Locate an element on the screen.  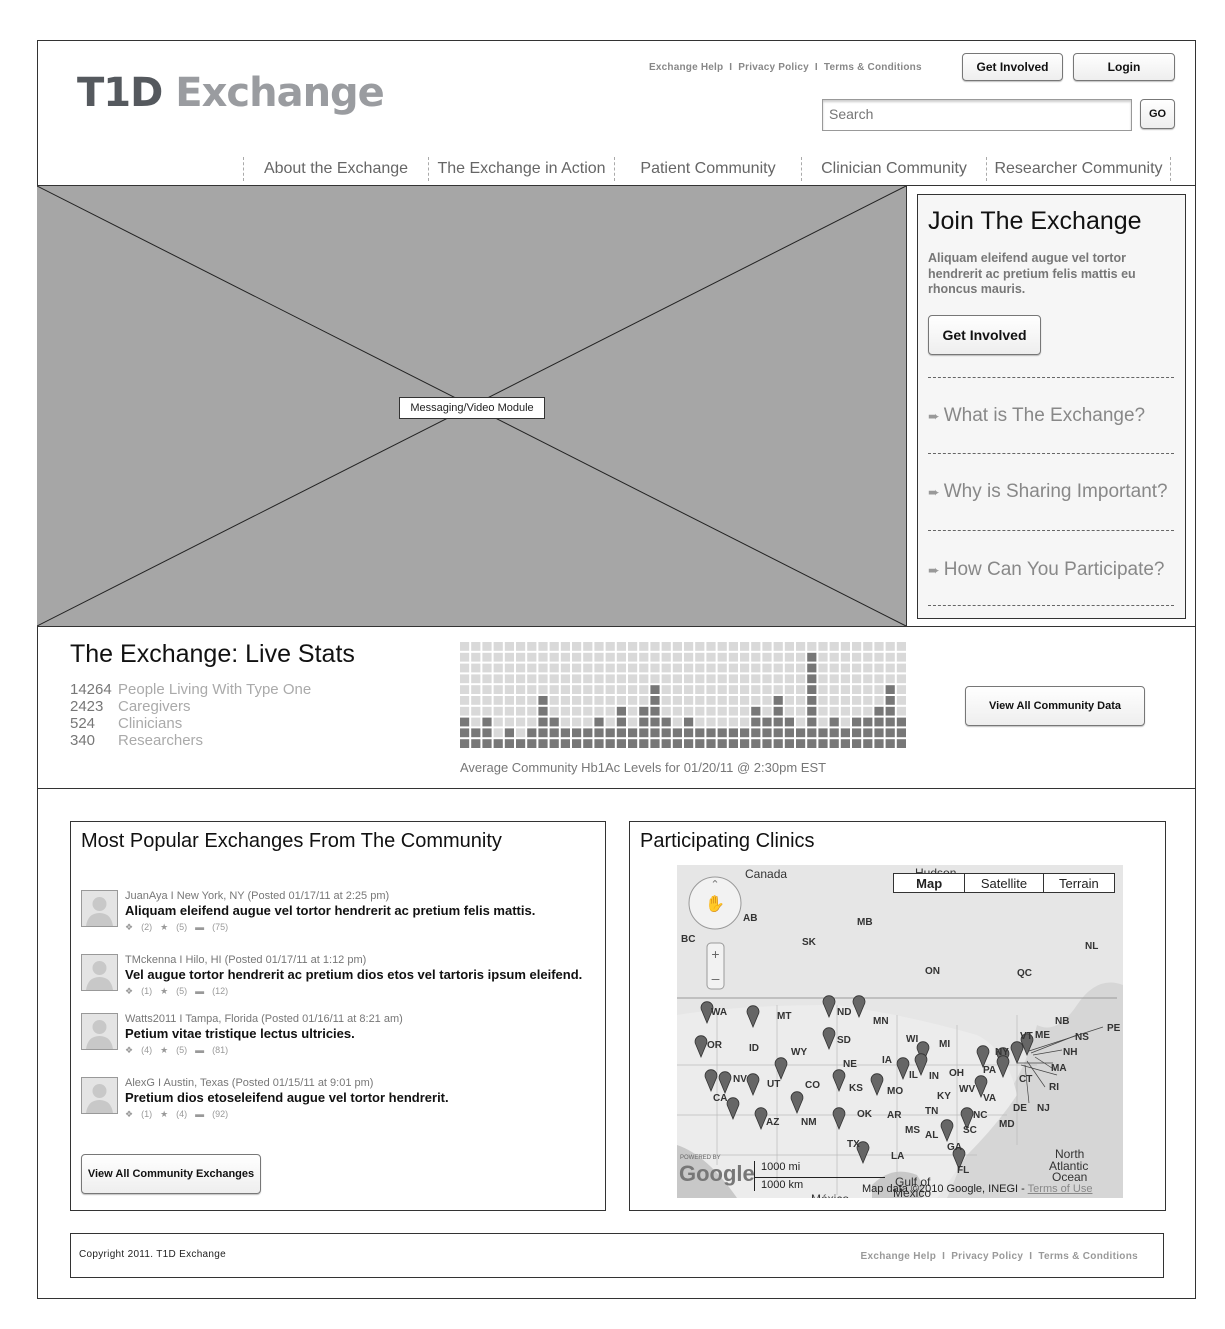
map-region-label: MS is located at coordinates (912, 1130).